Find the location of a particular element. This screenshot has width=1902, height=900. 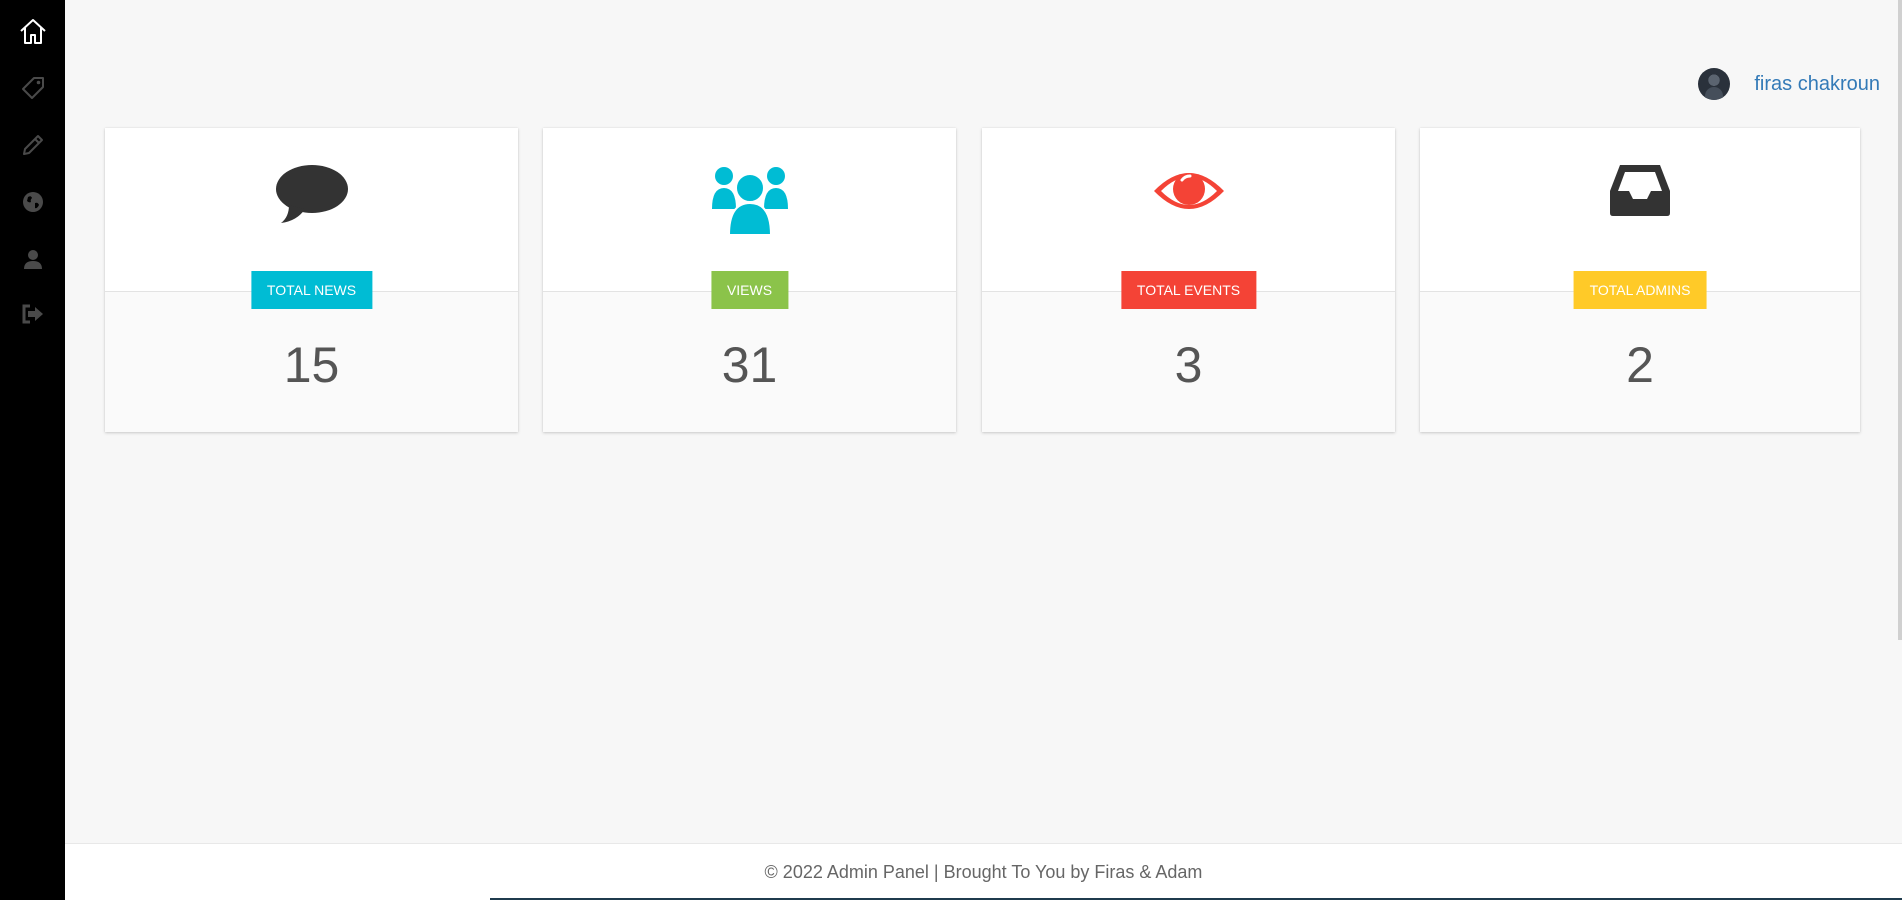

card-label: TOTAL NEWS is located at coordinates (311, 290).